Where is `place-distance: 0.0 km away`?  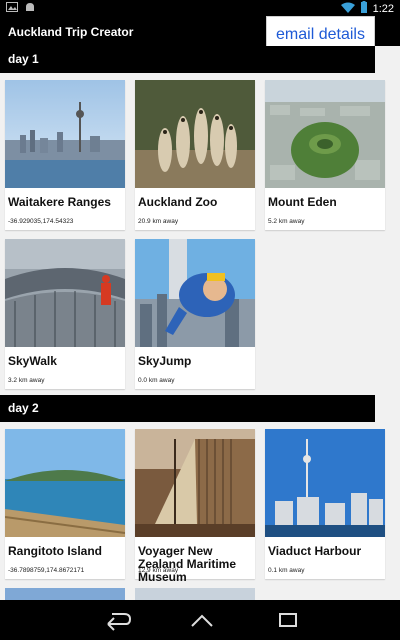
place-distance: 0.0 km away is located at coordinates (156, 380).